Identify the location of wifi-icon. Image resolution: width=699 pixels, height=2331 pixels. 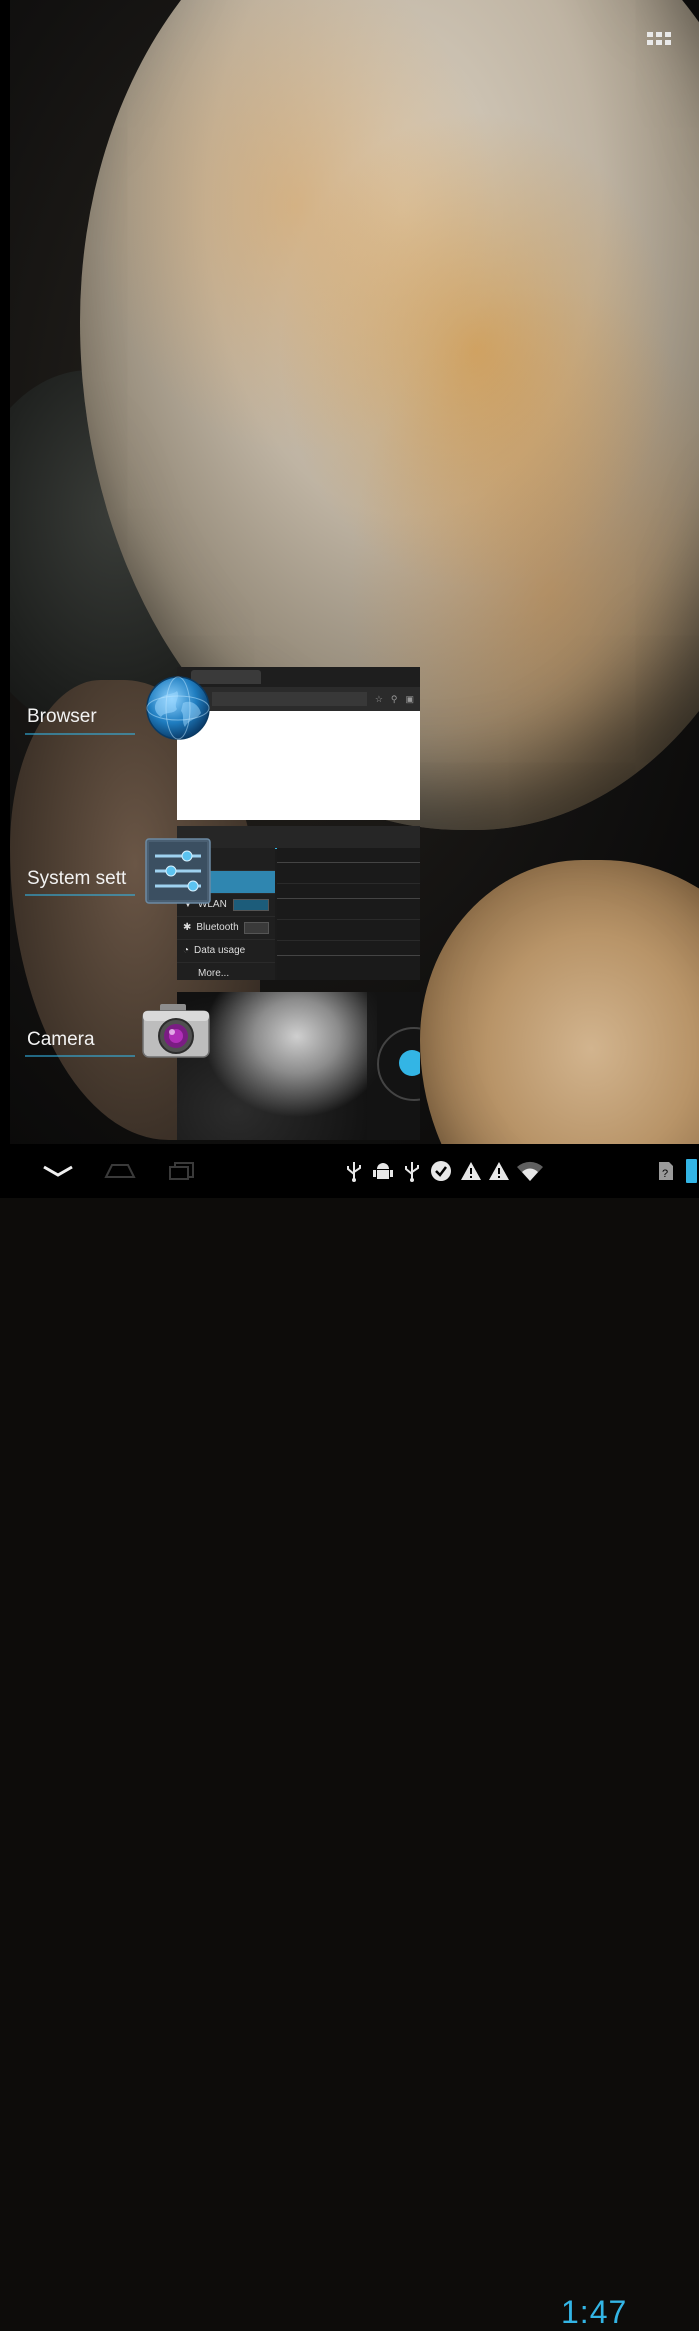
(530, 1171).